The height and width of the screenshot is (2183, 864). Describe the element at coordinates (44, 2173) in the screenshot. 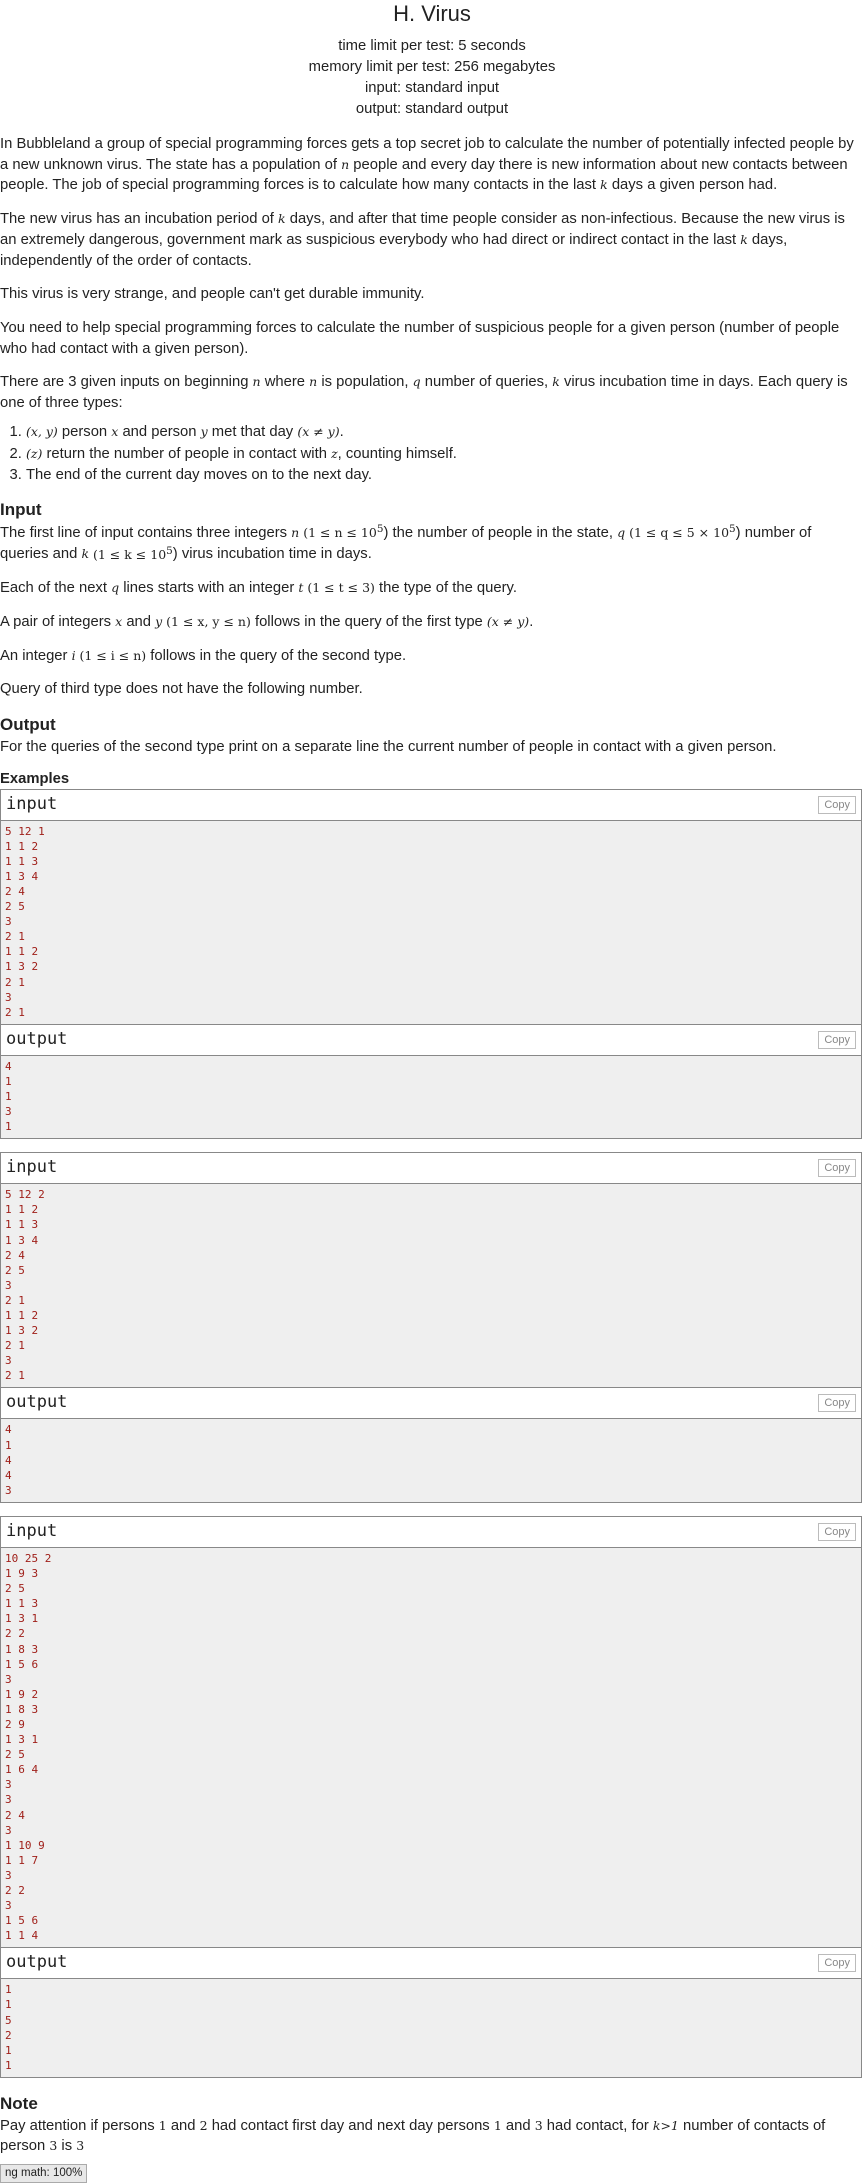

I see `math-zoom-badge: ng math: 100%` at that location.